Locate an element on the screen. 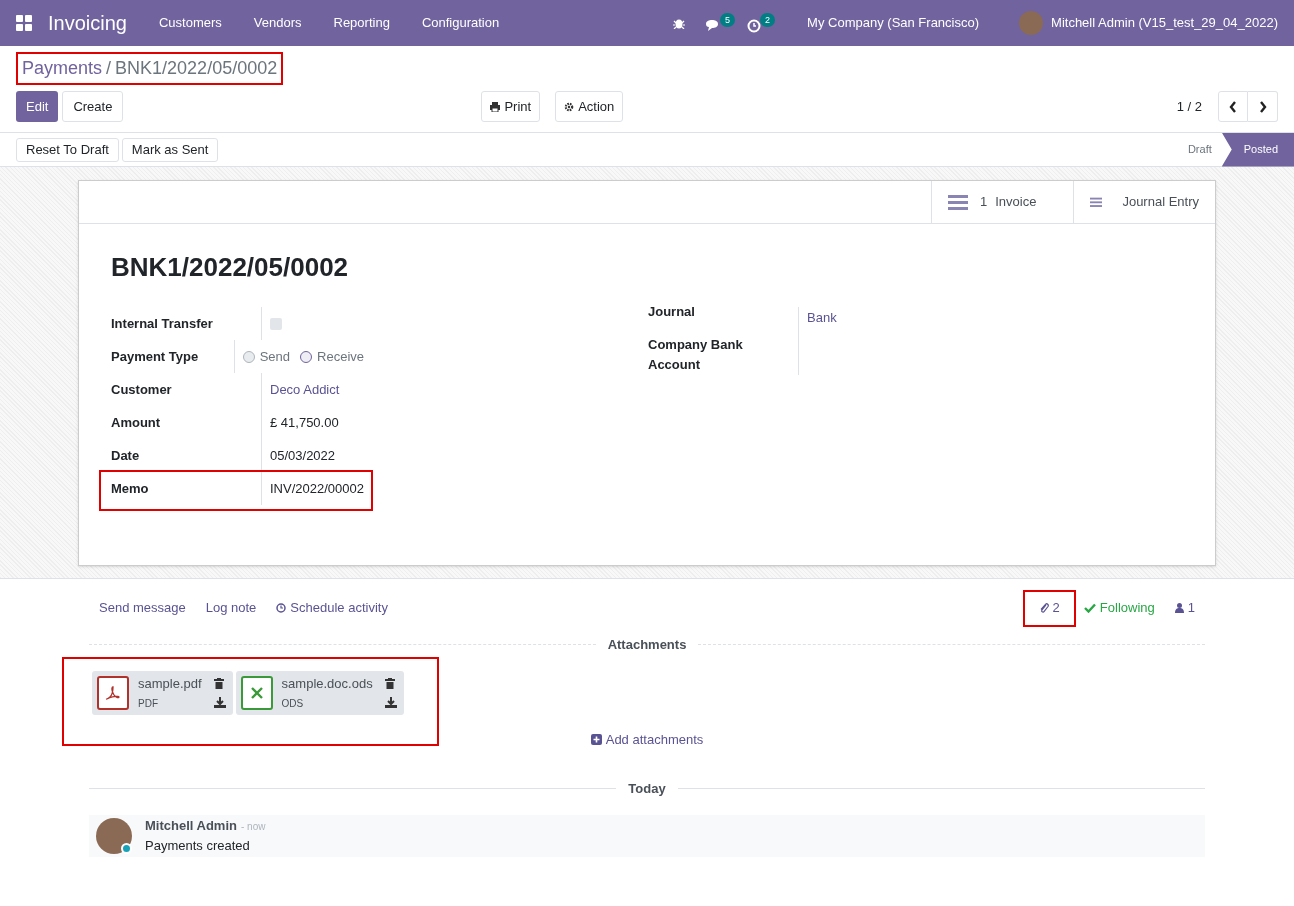 Image resolution: width=1294 pixels, height=906 pixels. apps-menu-icon is located at coordinates (24, 23).